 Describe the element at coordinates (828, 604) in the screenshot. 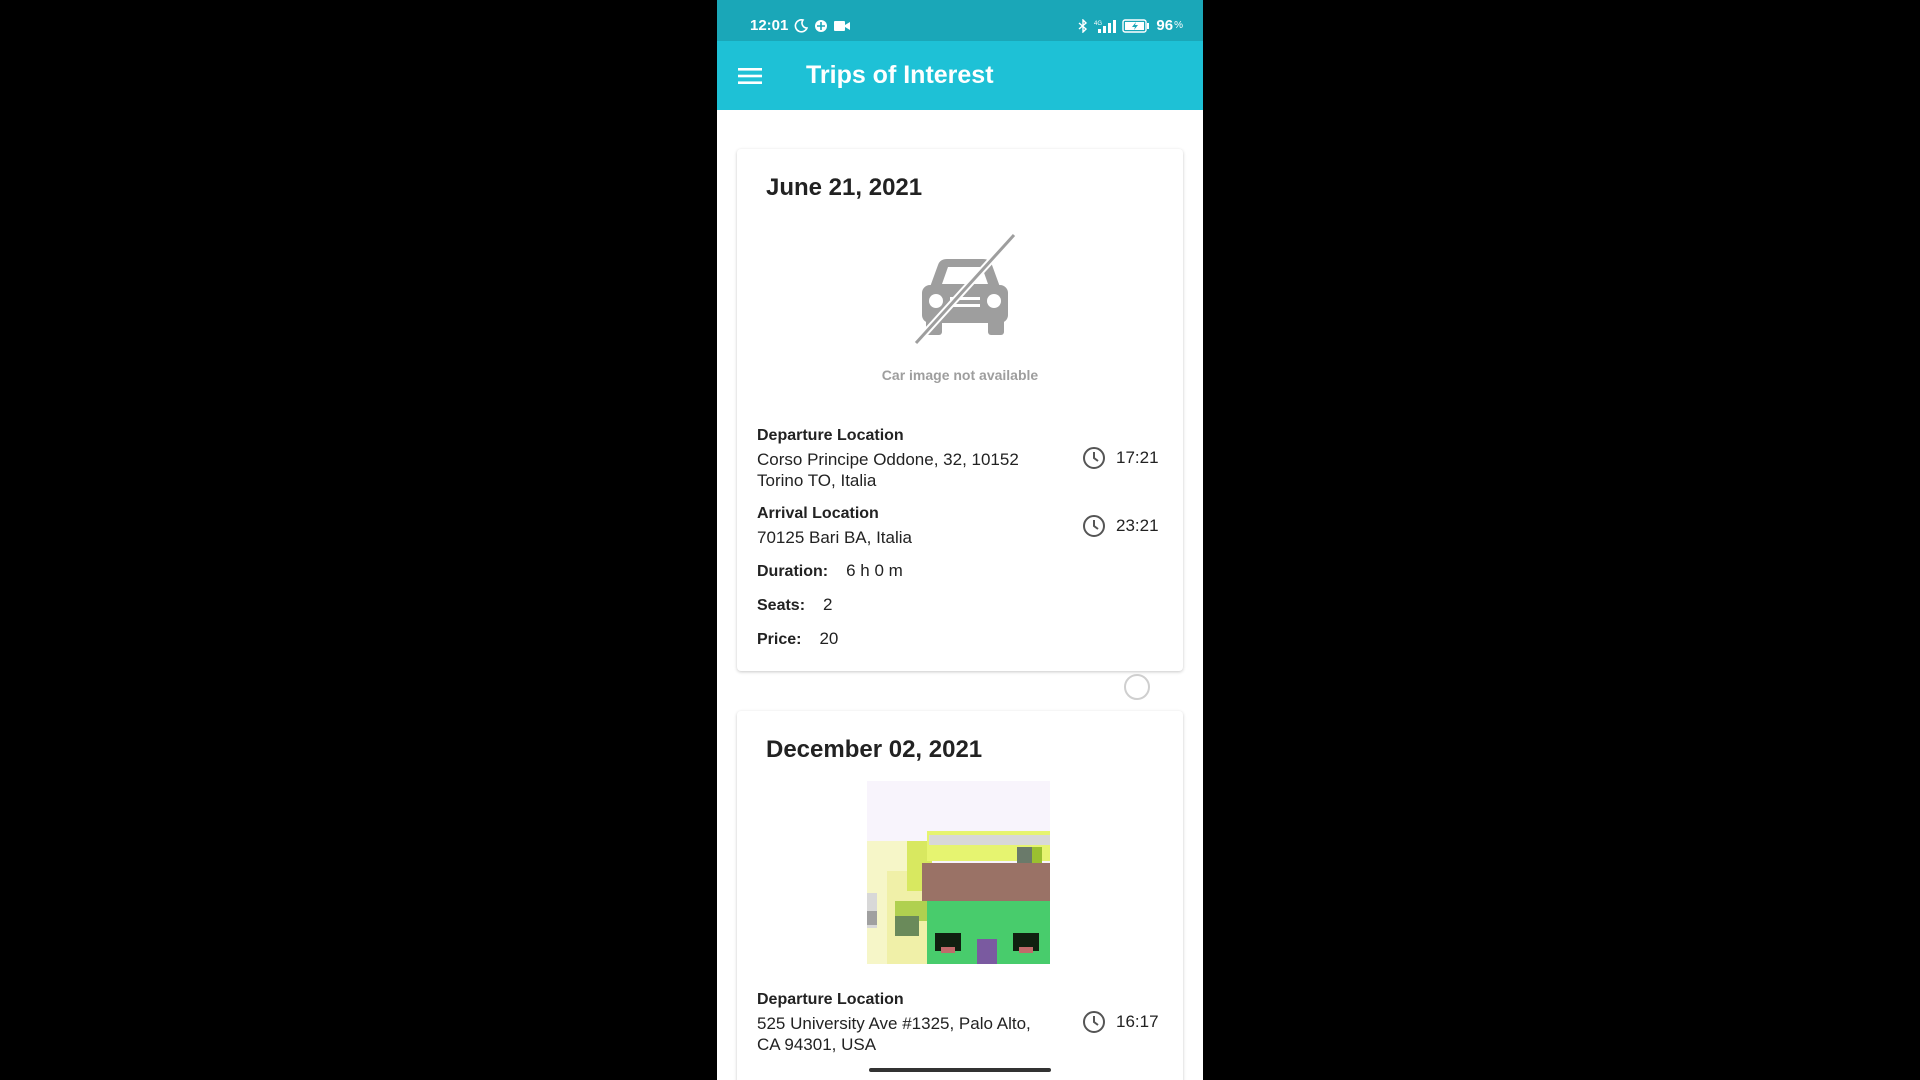

I see `seats-value: 2` at that location.